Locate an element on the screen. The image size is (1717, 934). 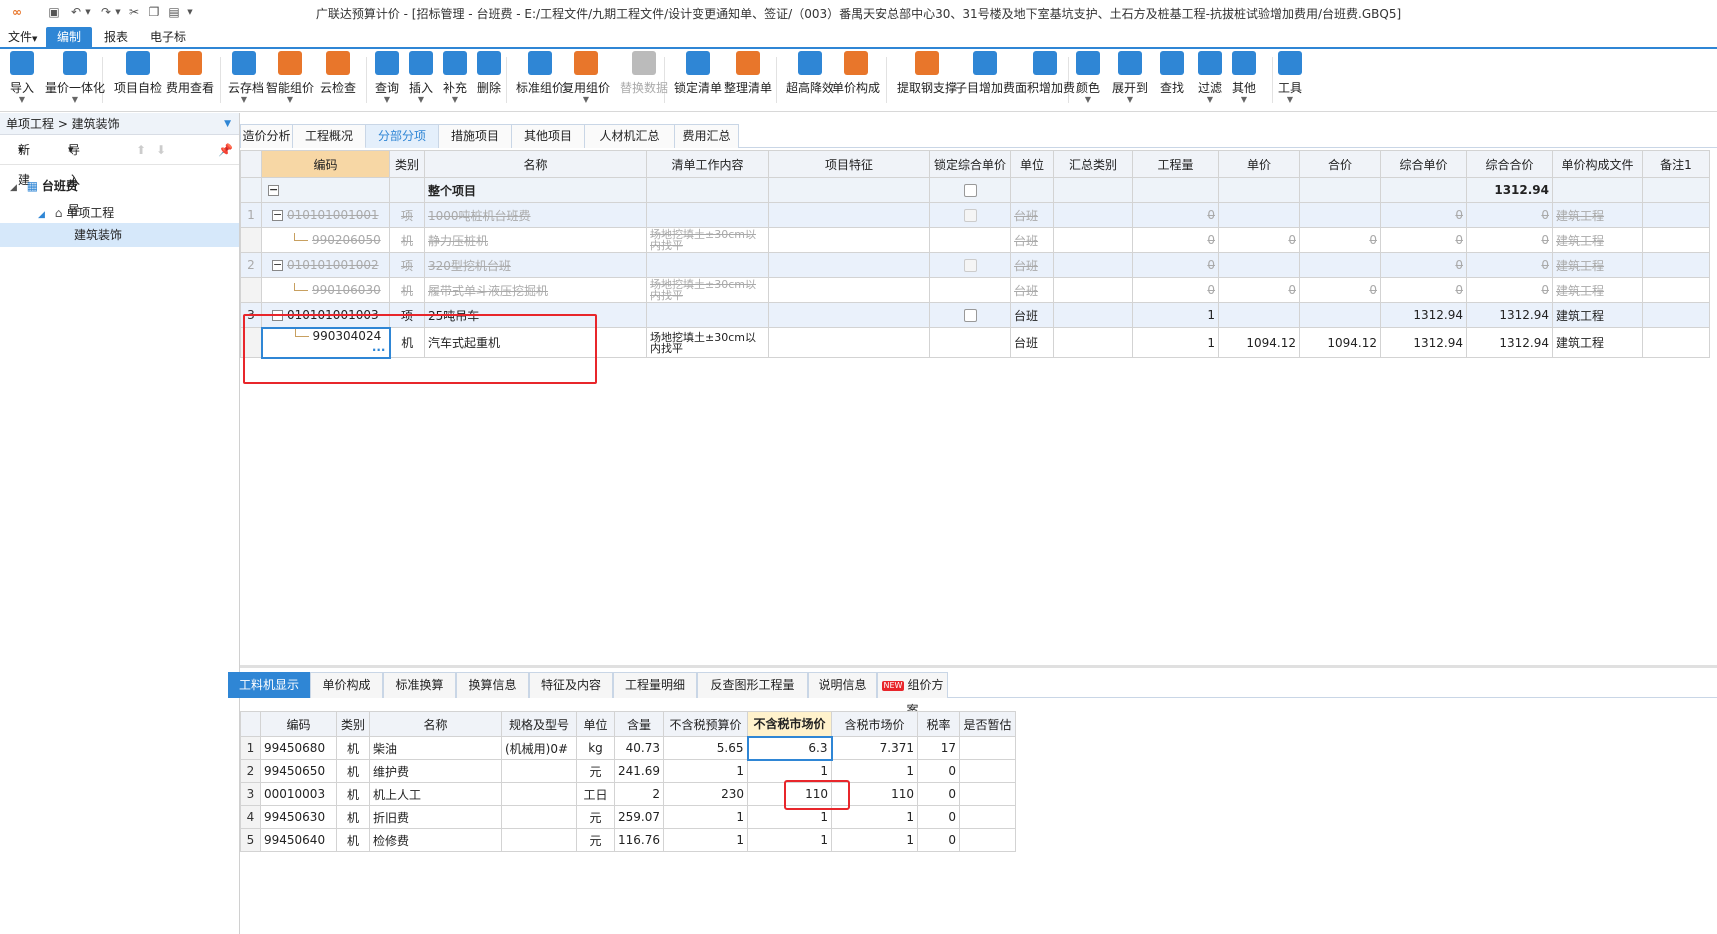
detail-tab-3: 换算信息 is located at coordinates (492, 685).